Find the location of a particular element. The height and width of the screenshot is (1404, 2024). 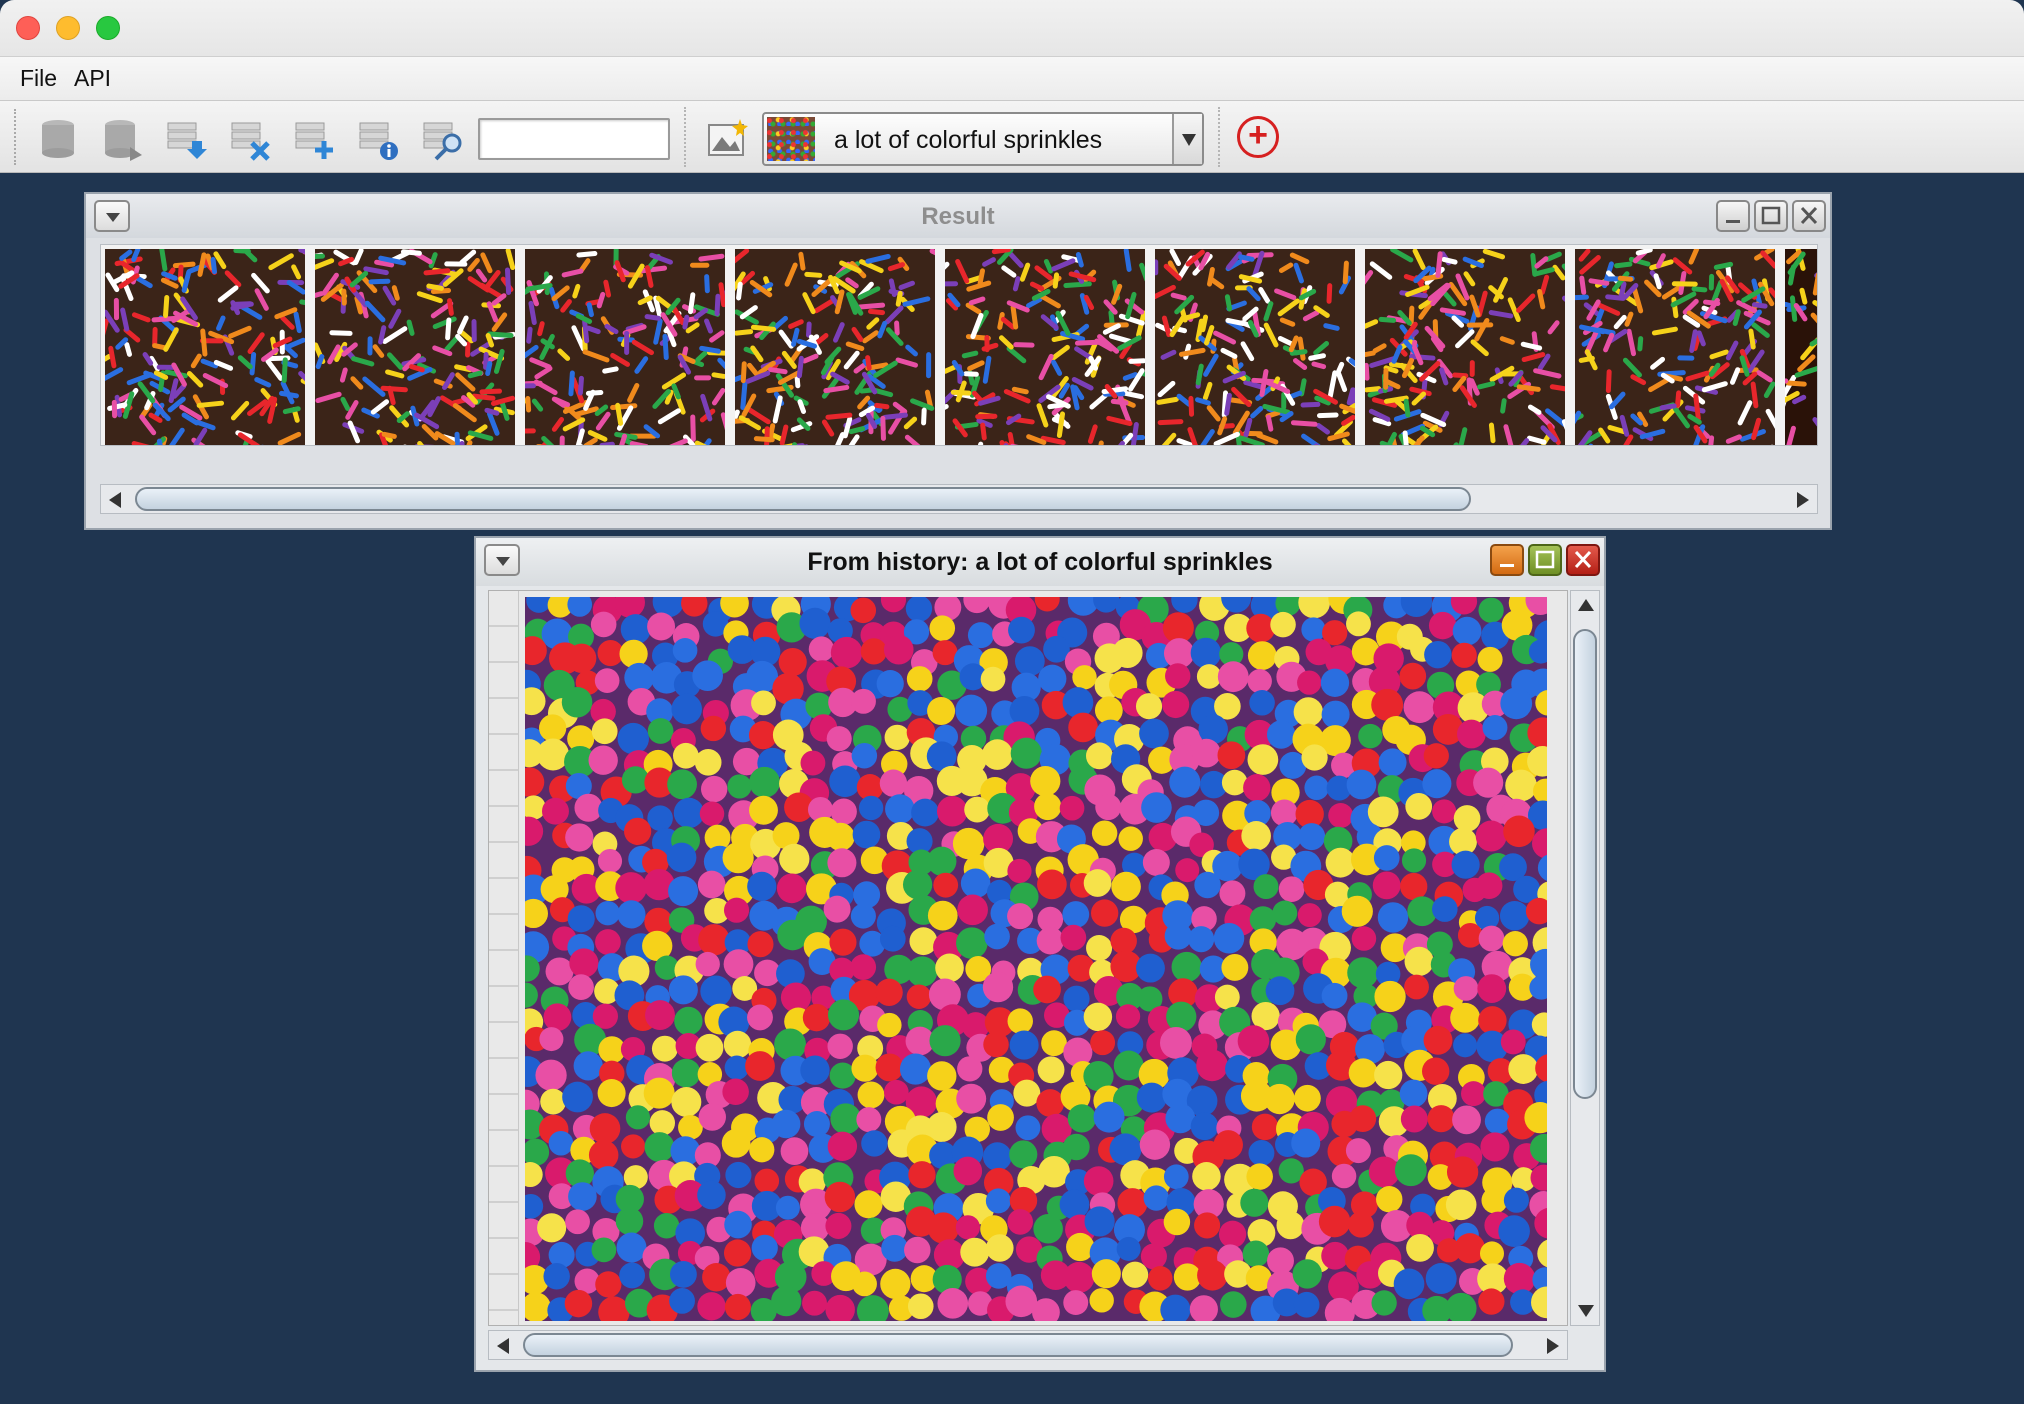

scroll-down-icon is located at coordinates (1586, 1311).